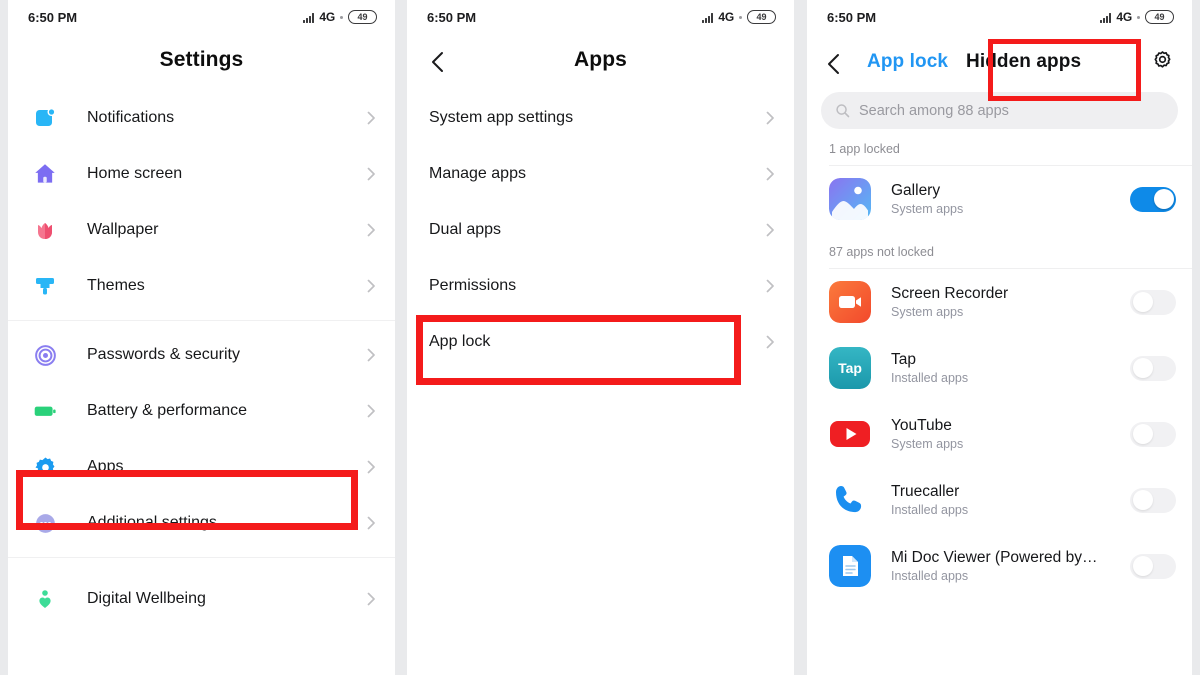 This screenshot has height=675, width=1200. I want to click on sidebar-item-battery-performance: Battery & performance, so click(201, 411).